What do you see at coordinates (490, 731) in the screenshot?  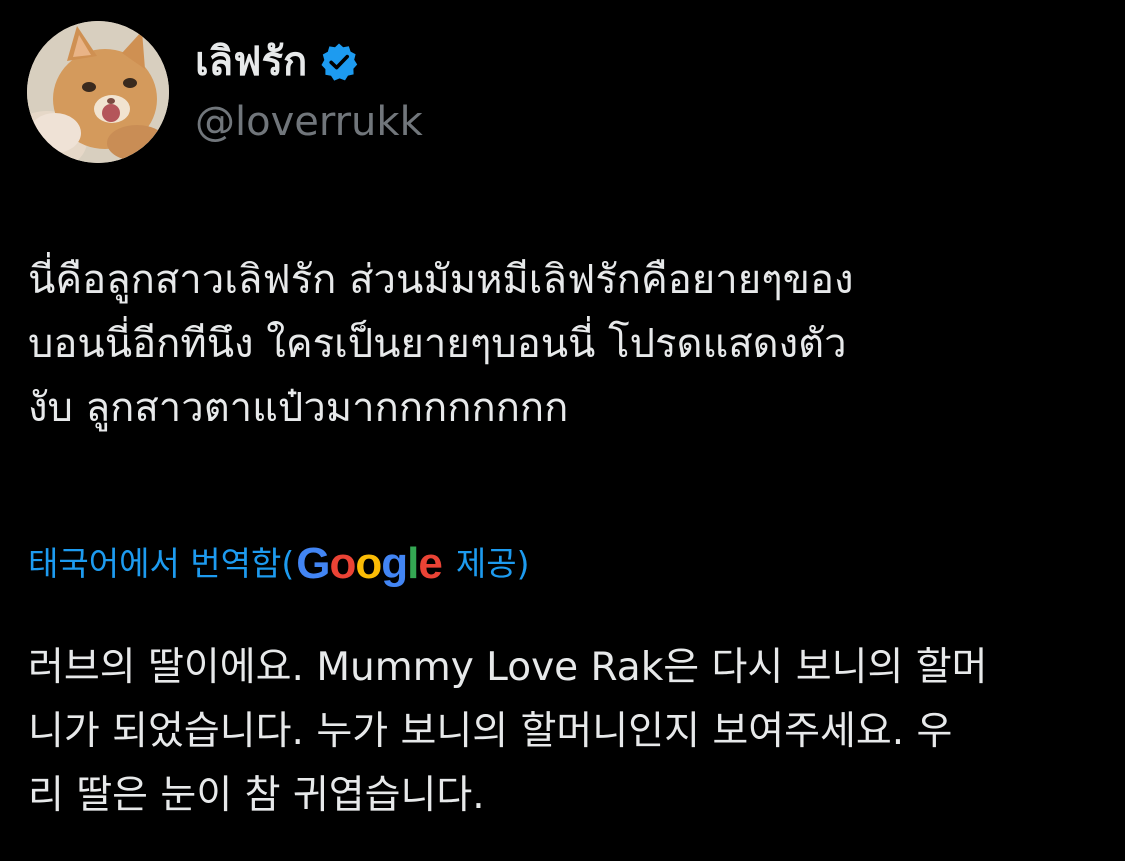 I see `translated-text-line: 니가 되었습니다. 누가 보니의 할머니인지 보여주세요. 우` at bounding box center [490, 731].